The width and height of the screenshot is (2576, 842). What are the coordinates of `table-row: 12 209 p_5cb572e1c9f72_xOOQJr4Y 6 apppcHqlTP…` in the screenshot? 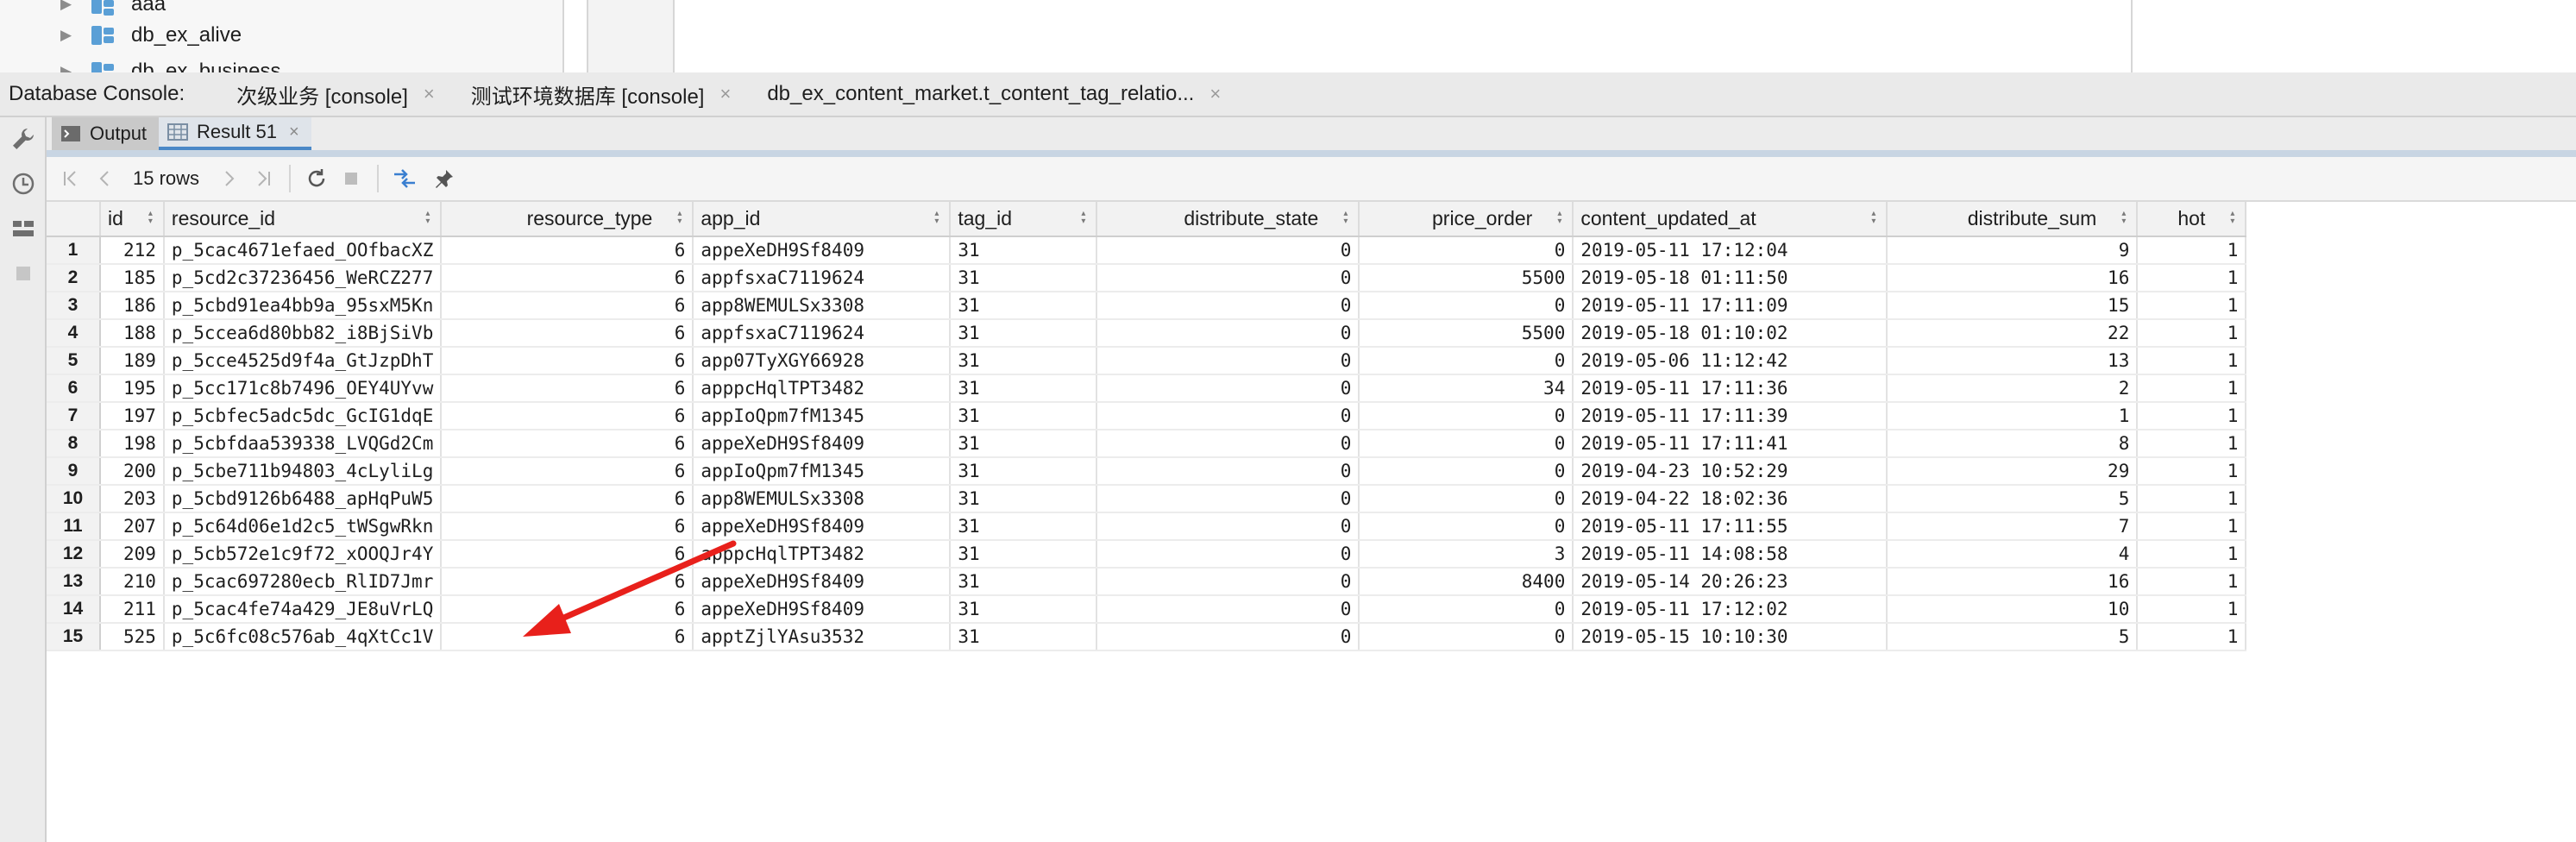 It's located at (1147, 554).